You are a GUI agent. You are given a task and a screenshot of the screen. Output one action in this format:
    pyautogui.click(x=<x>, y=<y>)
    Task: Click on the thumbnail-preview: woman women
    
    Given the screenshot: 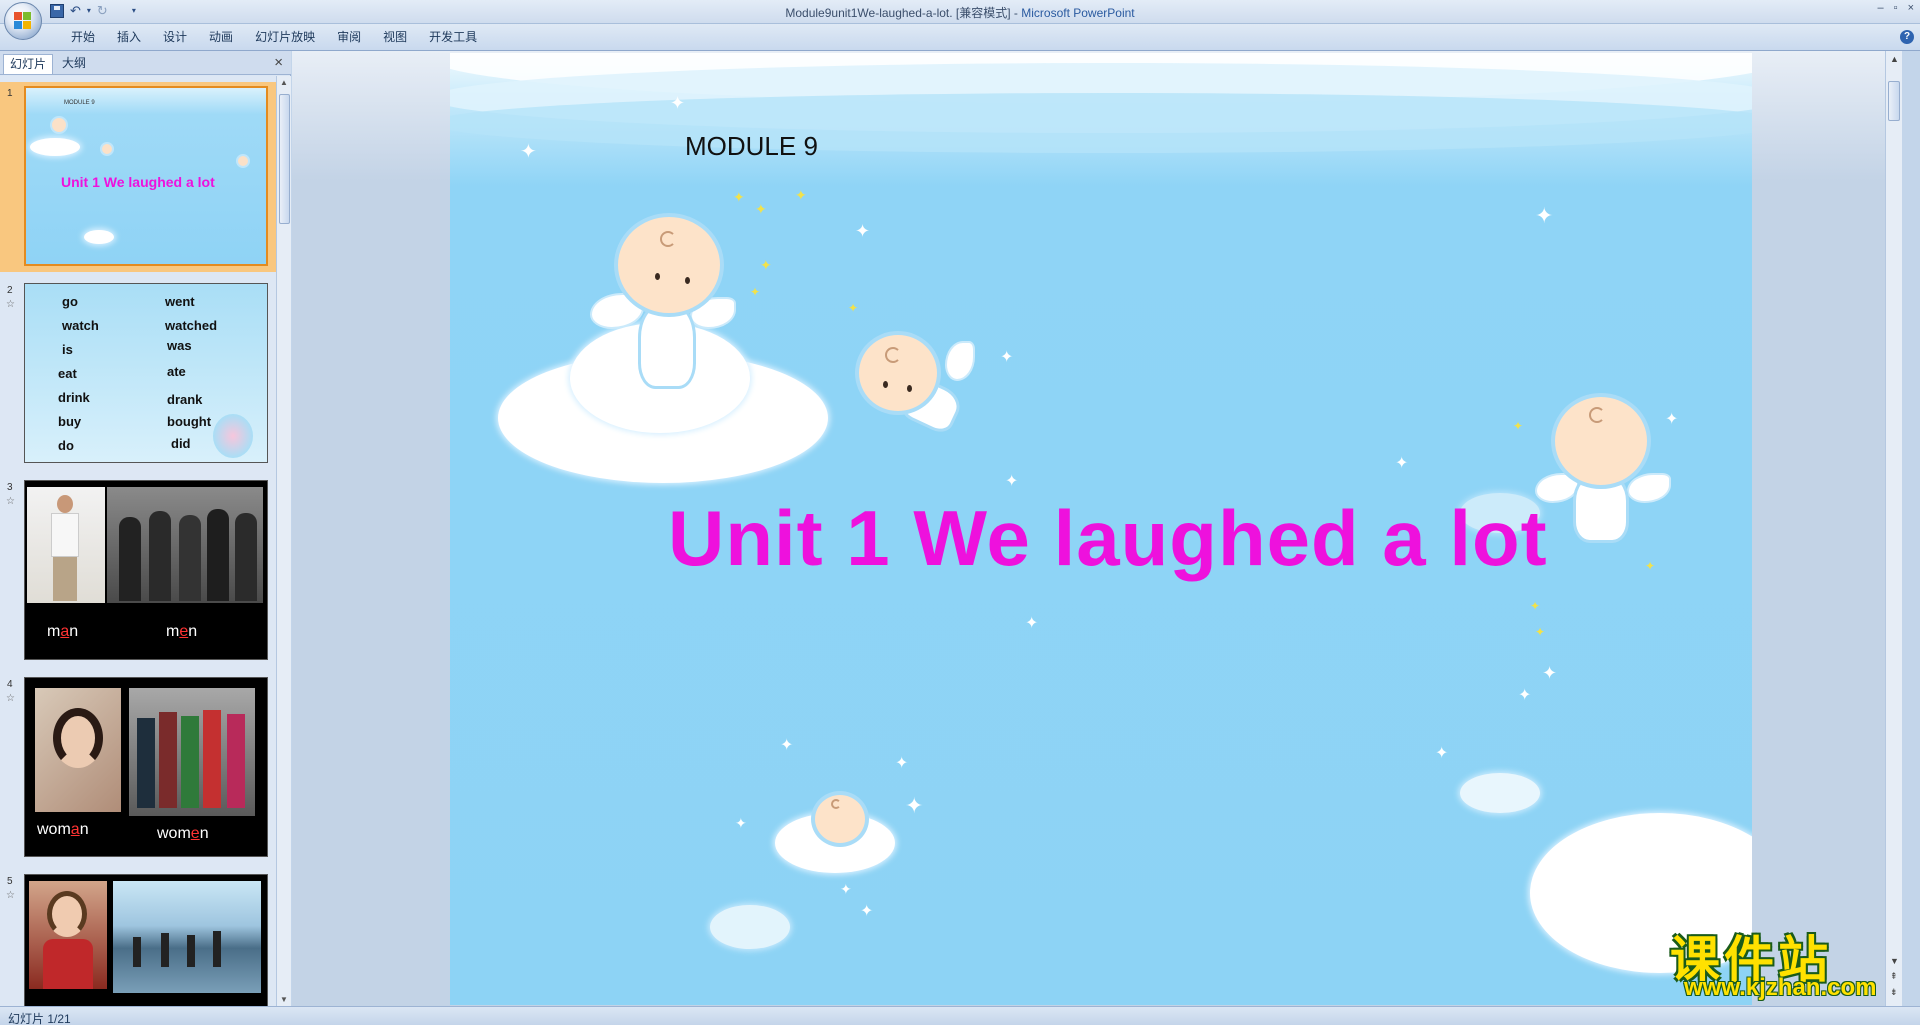 What is the action you would take?
    pyautogui.click(x=146, y=767)
    